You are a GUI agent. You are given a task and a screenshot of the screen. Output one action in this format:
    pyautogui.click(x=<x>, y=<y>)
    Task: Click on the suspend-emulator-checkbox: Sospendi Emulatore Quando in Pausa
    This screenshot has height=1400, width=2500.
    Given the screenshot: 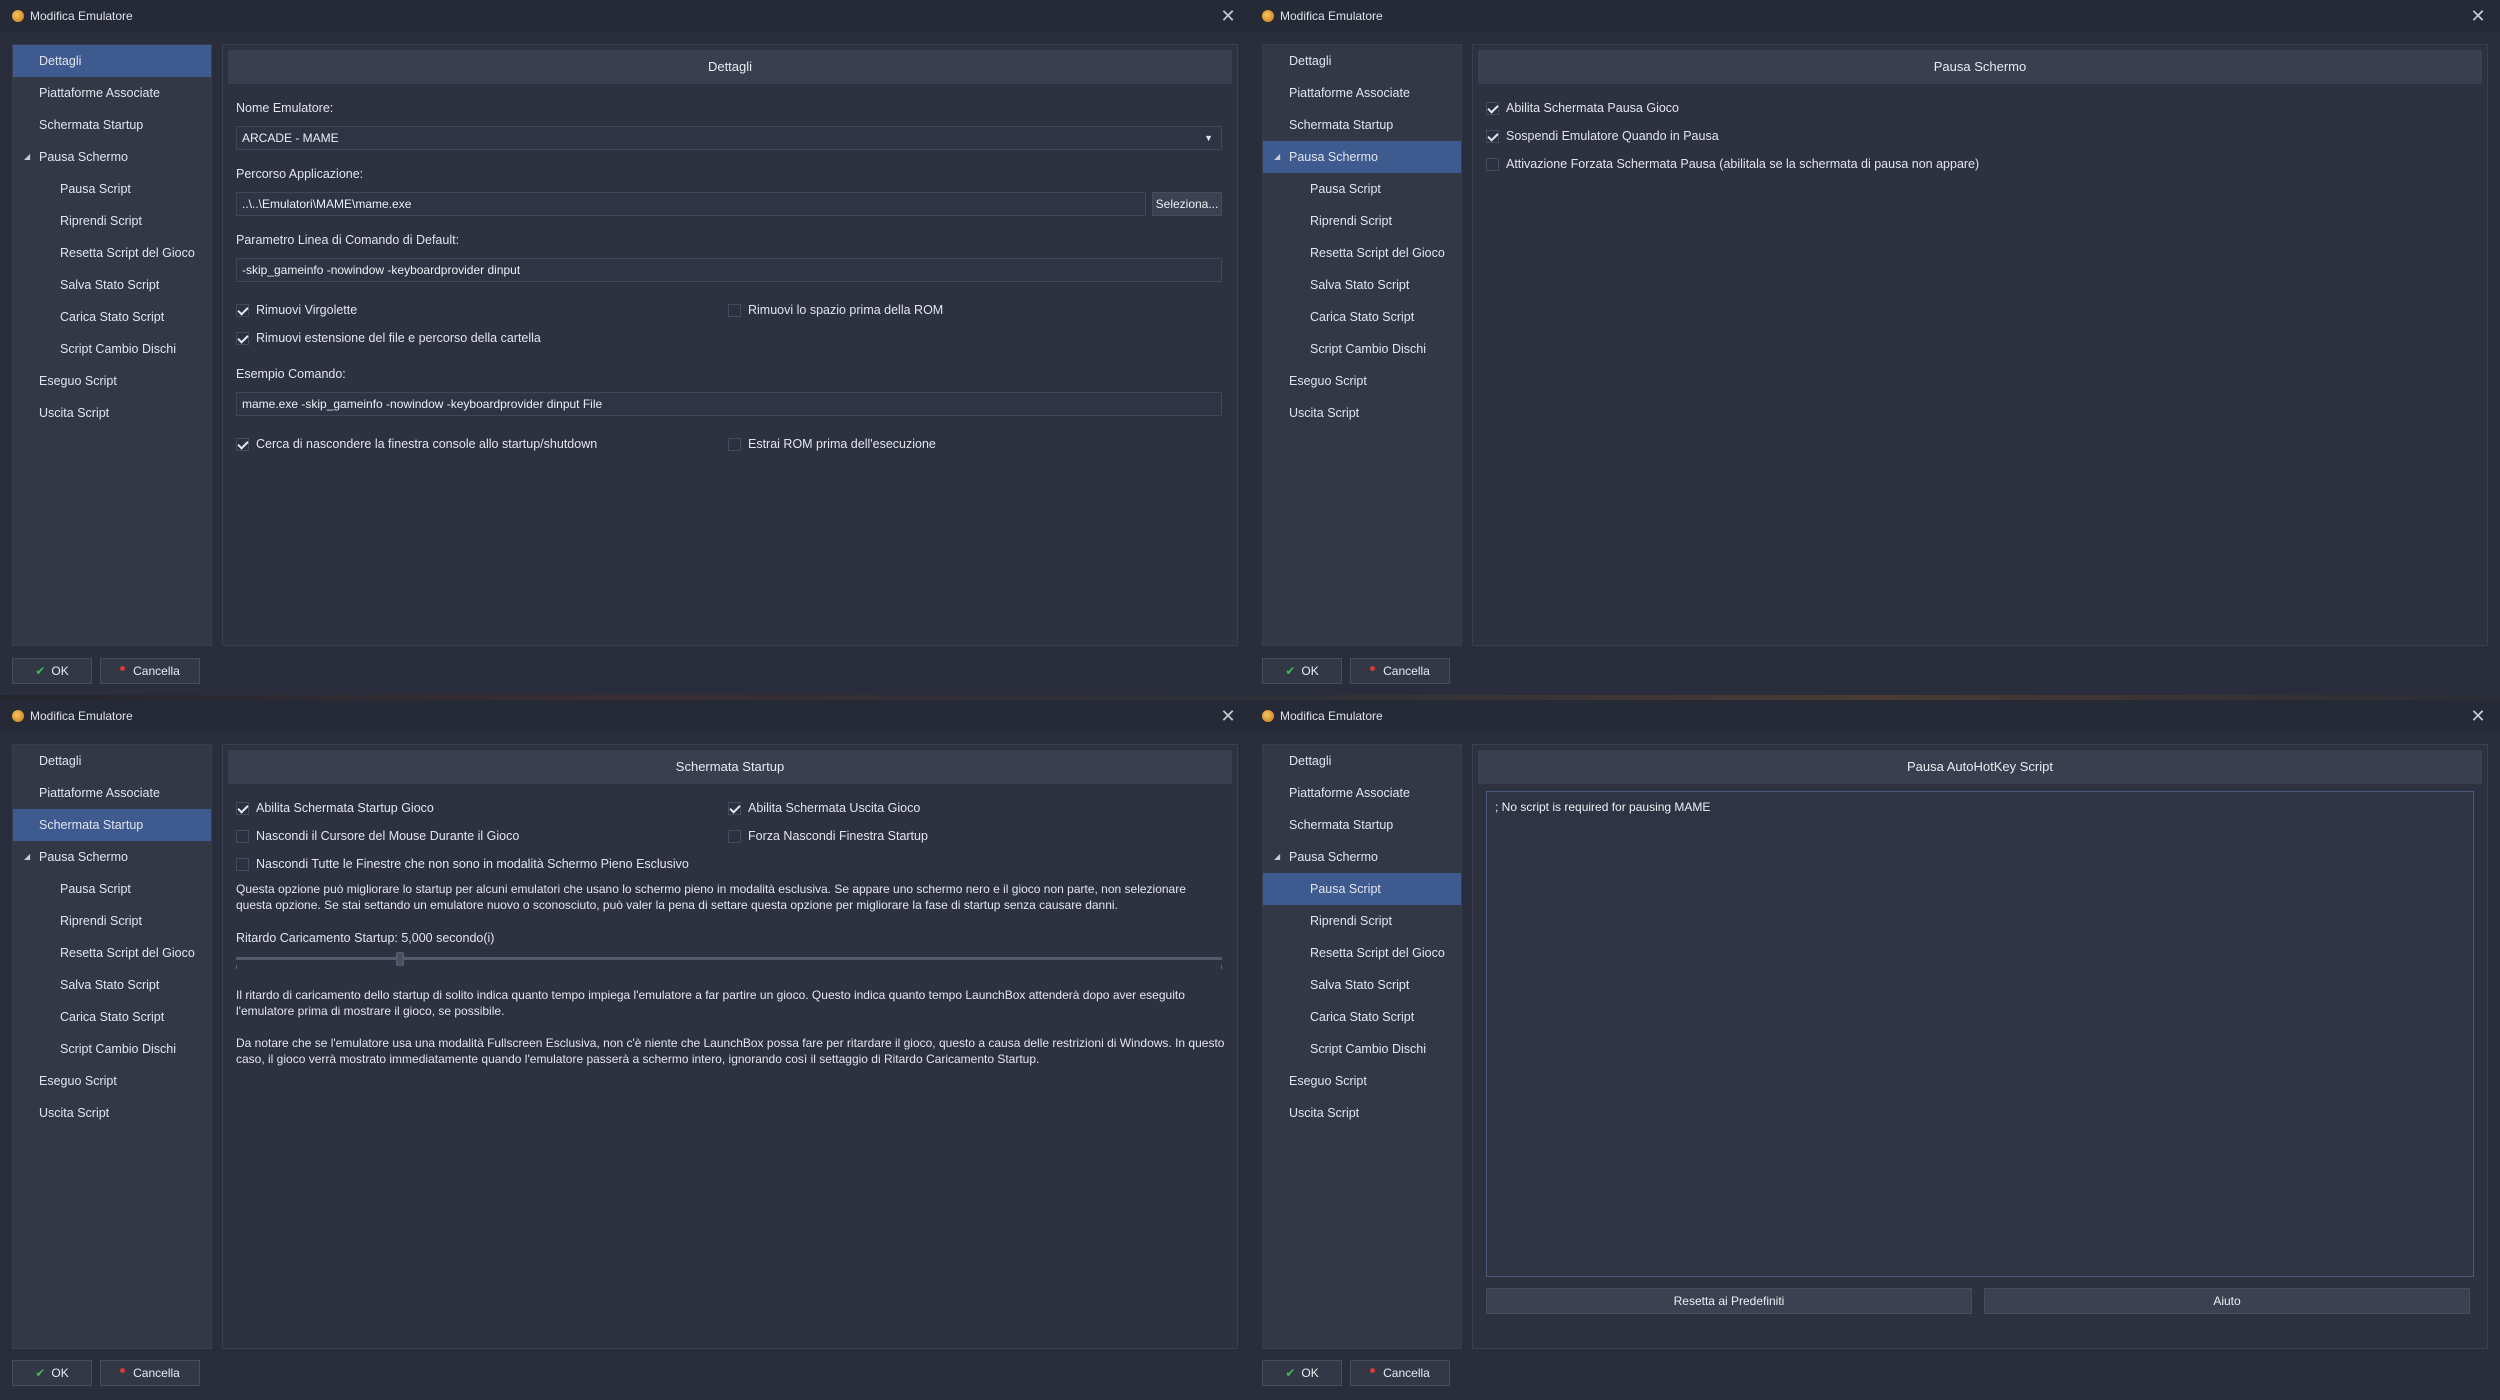 What is the action you would take?
    pyautogui.click(x=1602, y=136)
    